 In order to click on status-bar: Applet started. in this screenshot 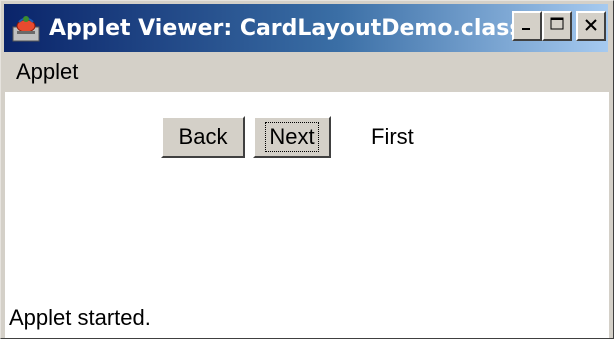, I will do `click(307, 318)`.